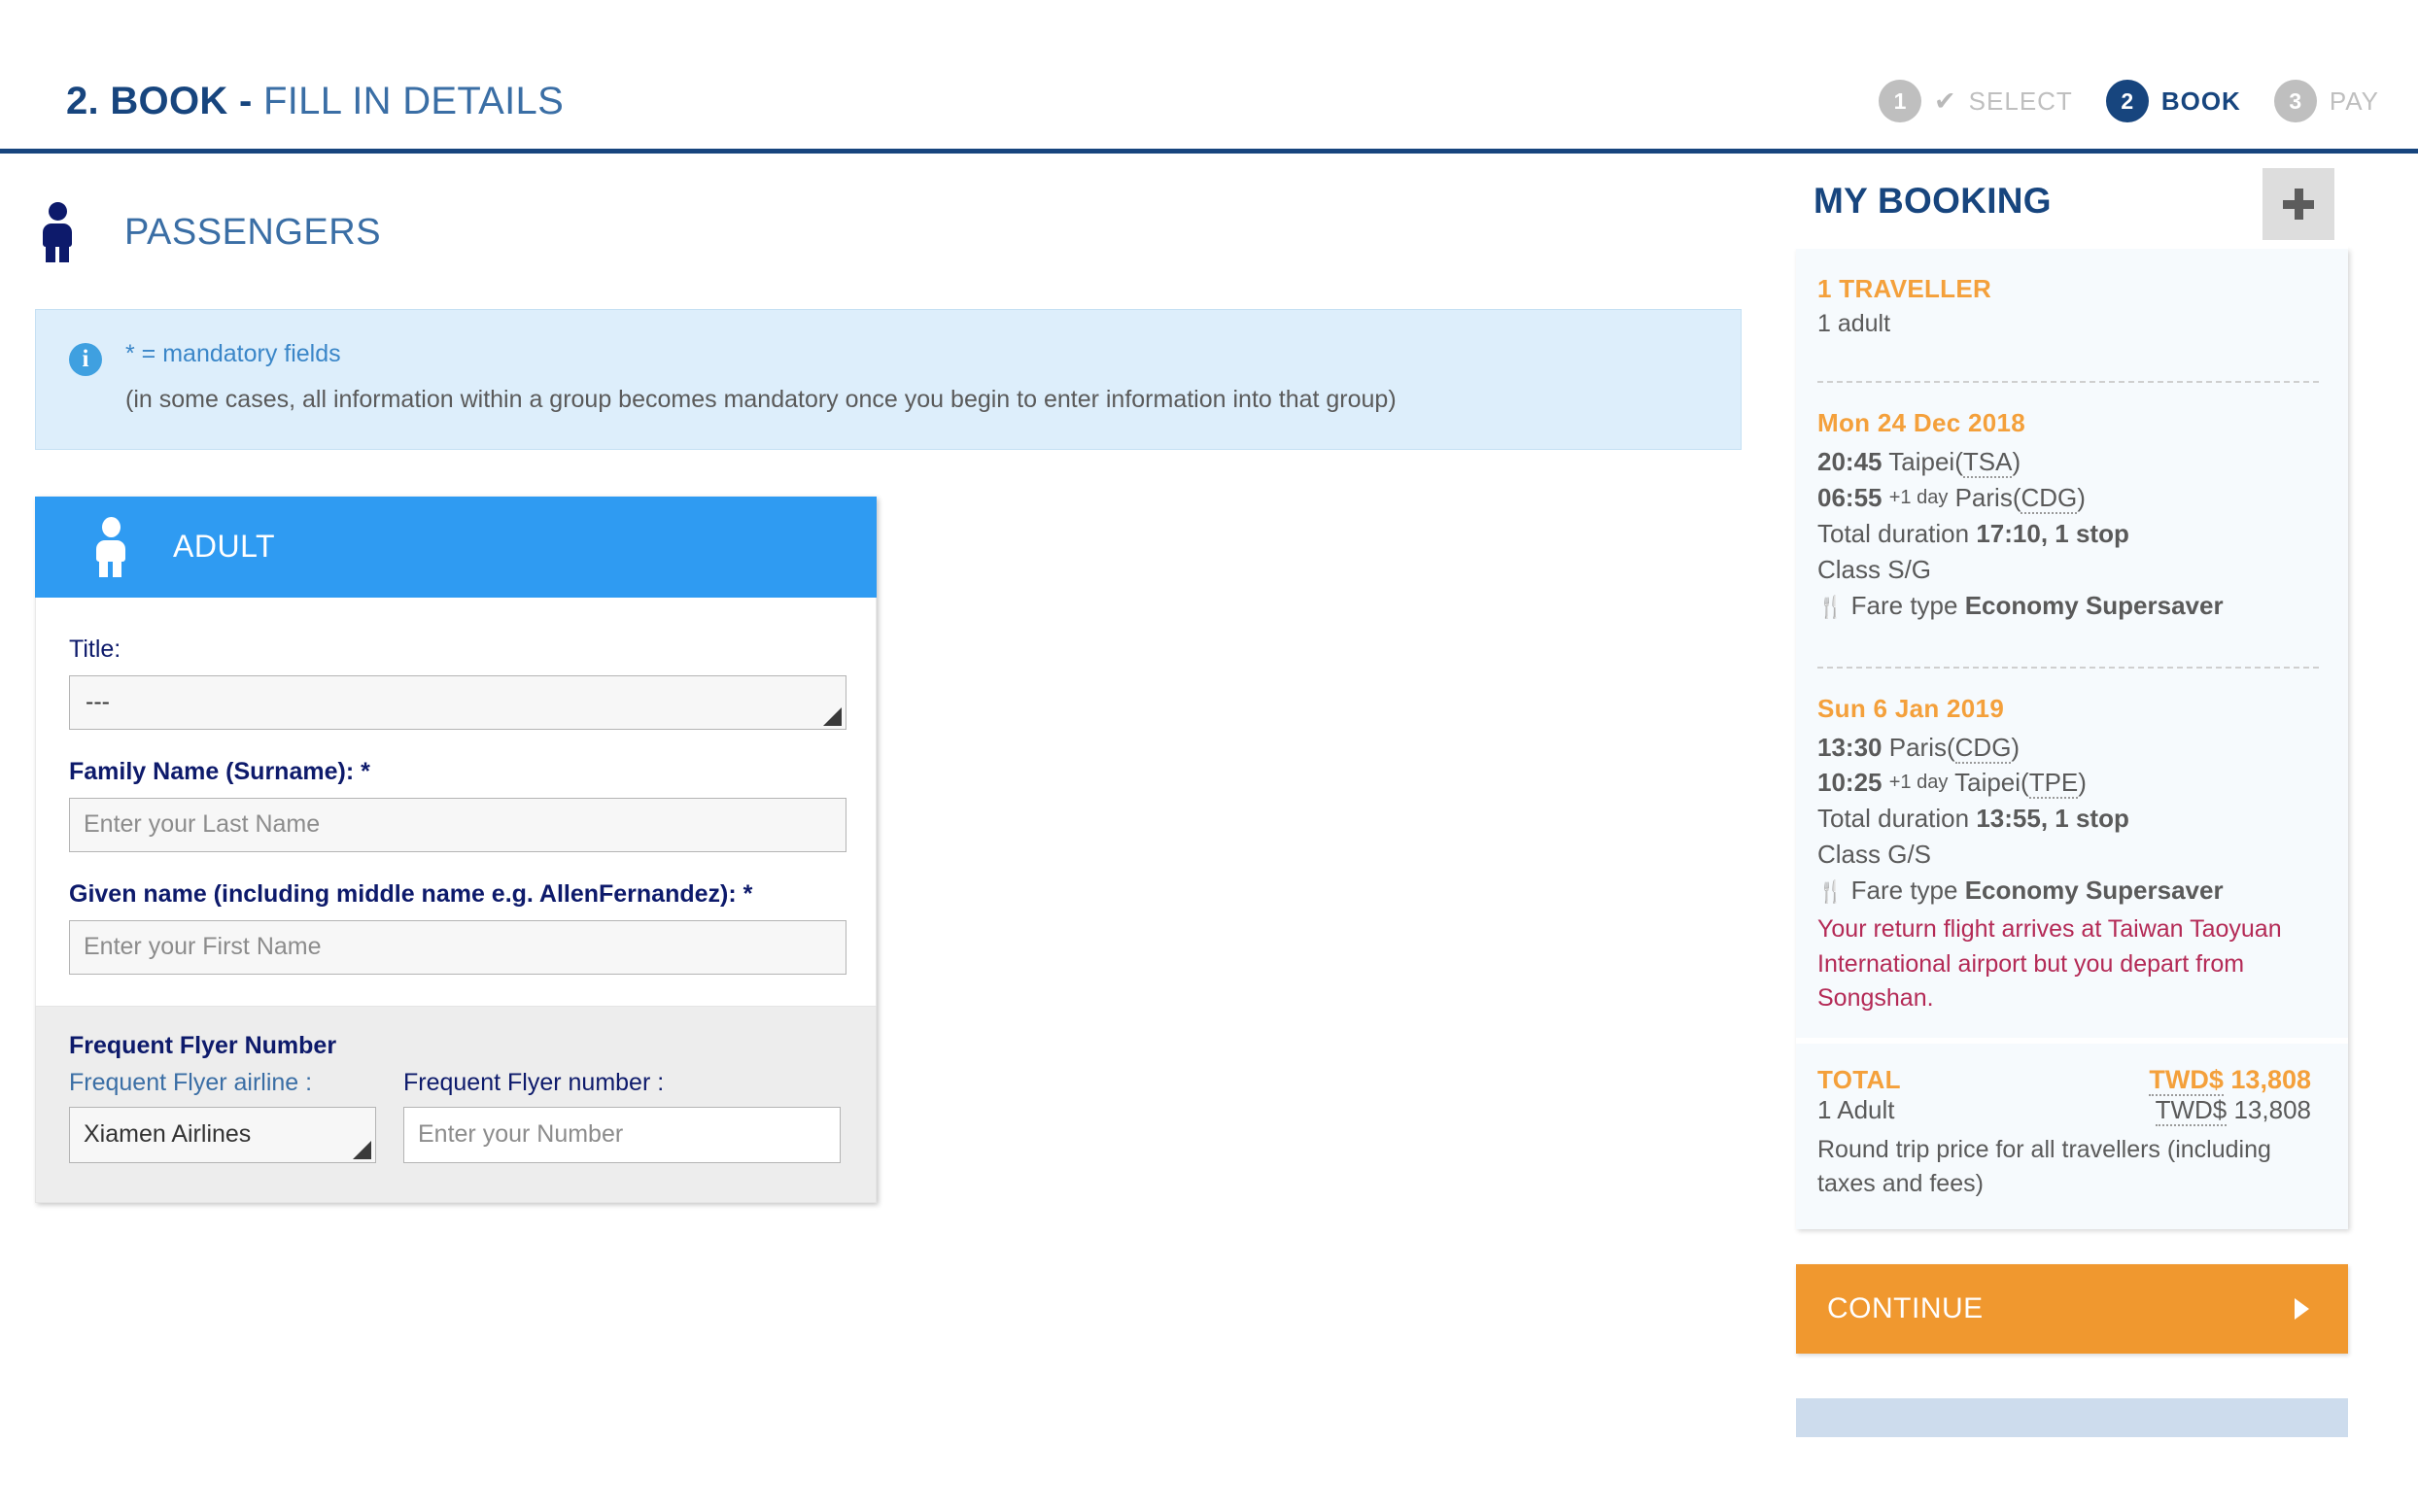 This screenshot has height=1512, width=2418. Describe the element at coordinates (2354, 101) in the screenshot. I see `step-pay-label: PAY` at that location.